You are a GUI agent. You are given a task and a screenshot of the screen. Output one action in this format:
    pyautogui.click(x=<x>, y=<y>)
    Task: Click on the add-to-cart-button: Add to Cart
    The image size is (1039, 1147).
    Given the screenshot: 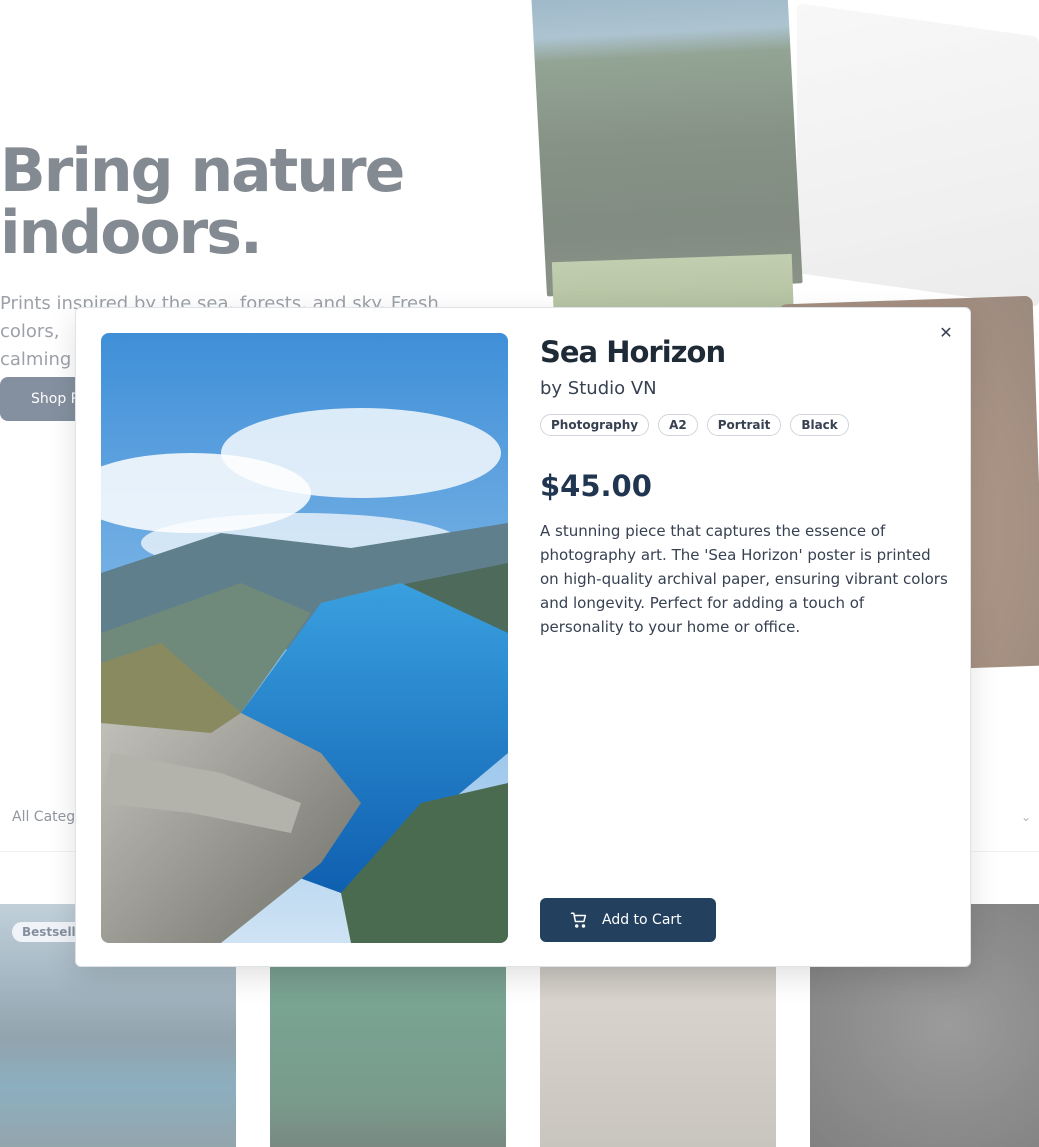 What is the action you would take?
    pyautogui.click(x=628, y=920)
    